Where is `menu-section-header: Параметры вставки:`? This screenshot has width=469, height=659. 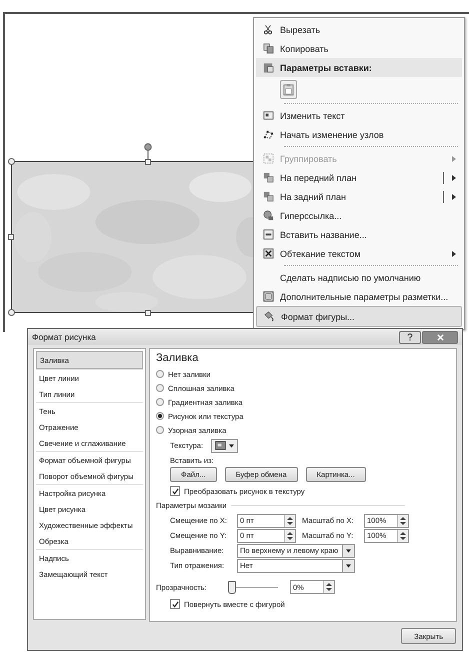
menu-section-header: Параметры вставки: is located at coordinates (326, 67).